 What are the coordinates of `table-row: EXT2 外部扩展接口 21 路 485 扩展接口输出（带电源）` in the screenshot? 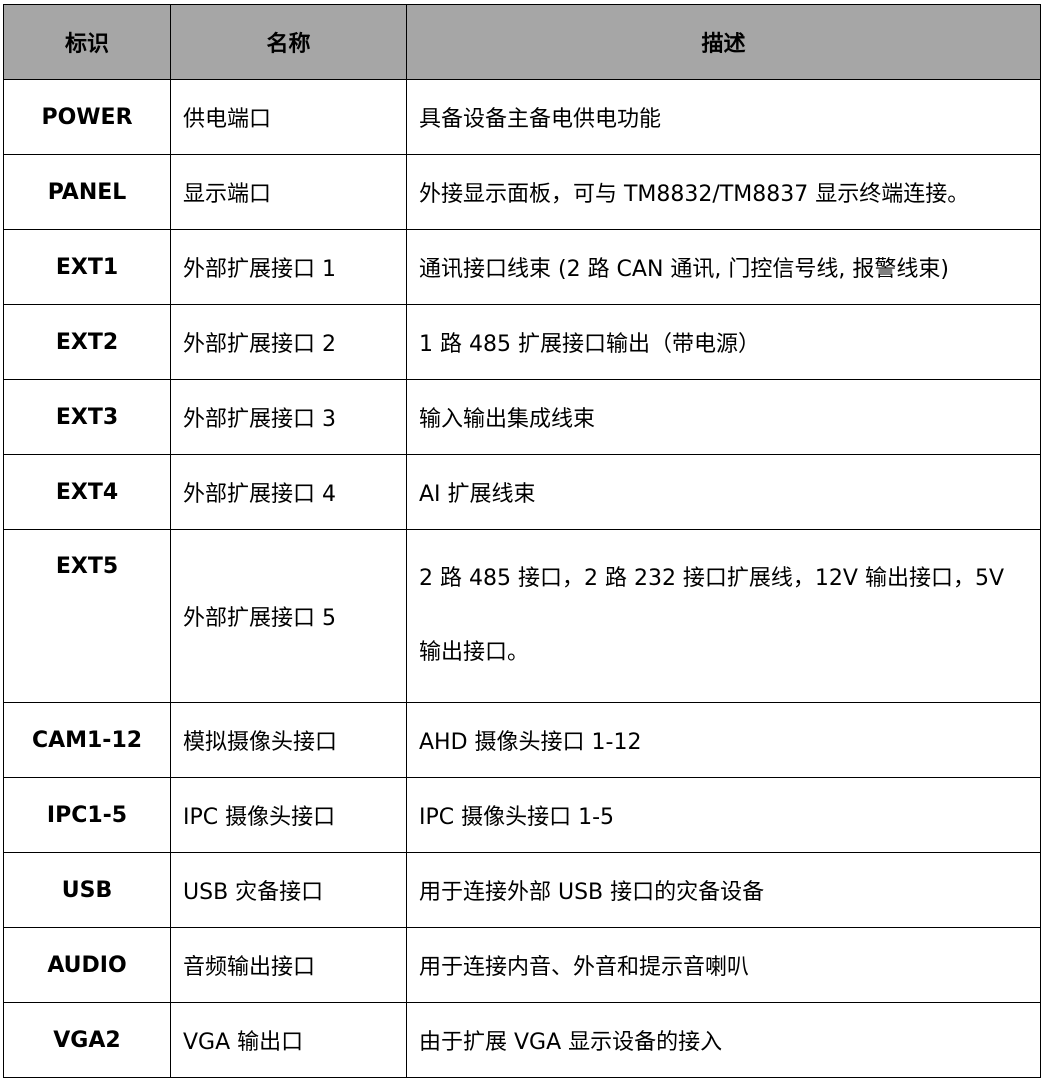 It's located at (522, 342).